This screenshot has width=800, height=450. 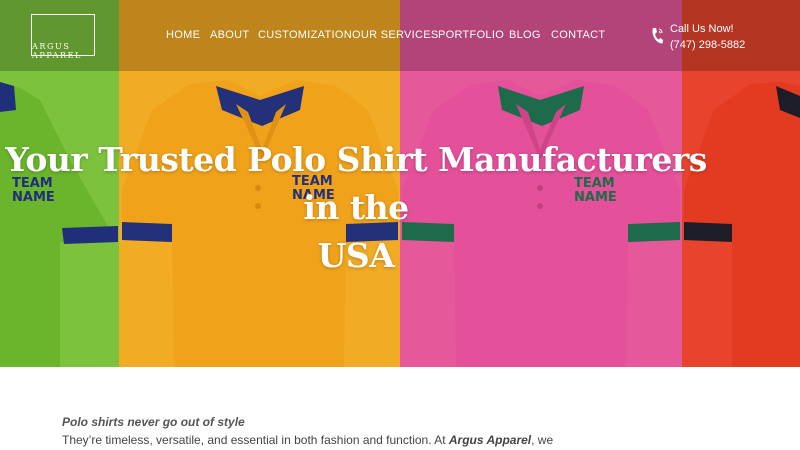 What do you see at coordinates (356, 255) in the screenshot?
I see `hero-headline-line2: USA` at bounding box center [356, 255].